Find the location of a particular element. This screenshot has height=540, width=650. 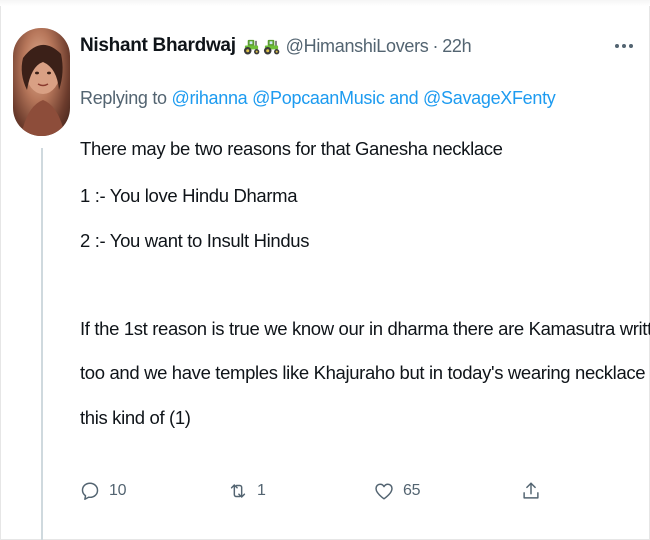

like-button: 65 is located at coordinates (397, 491).